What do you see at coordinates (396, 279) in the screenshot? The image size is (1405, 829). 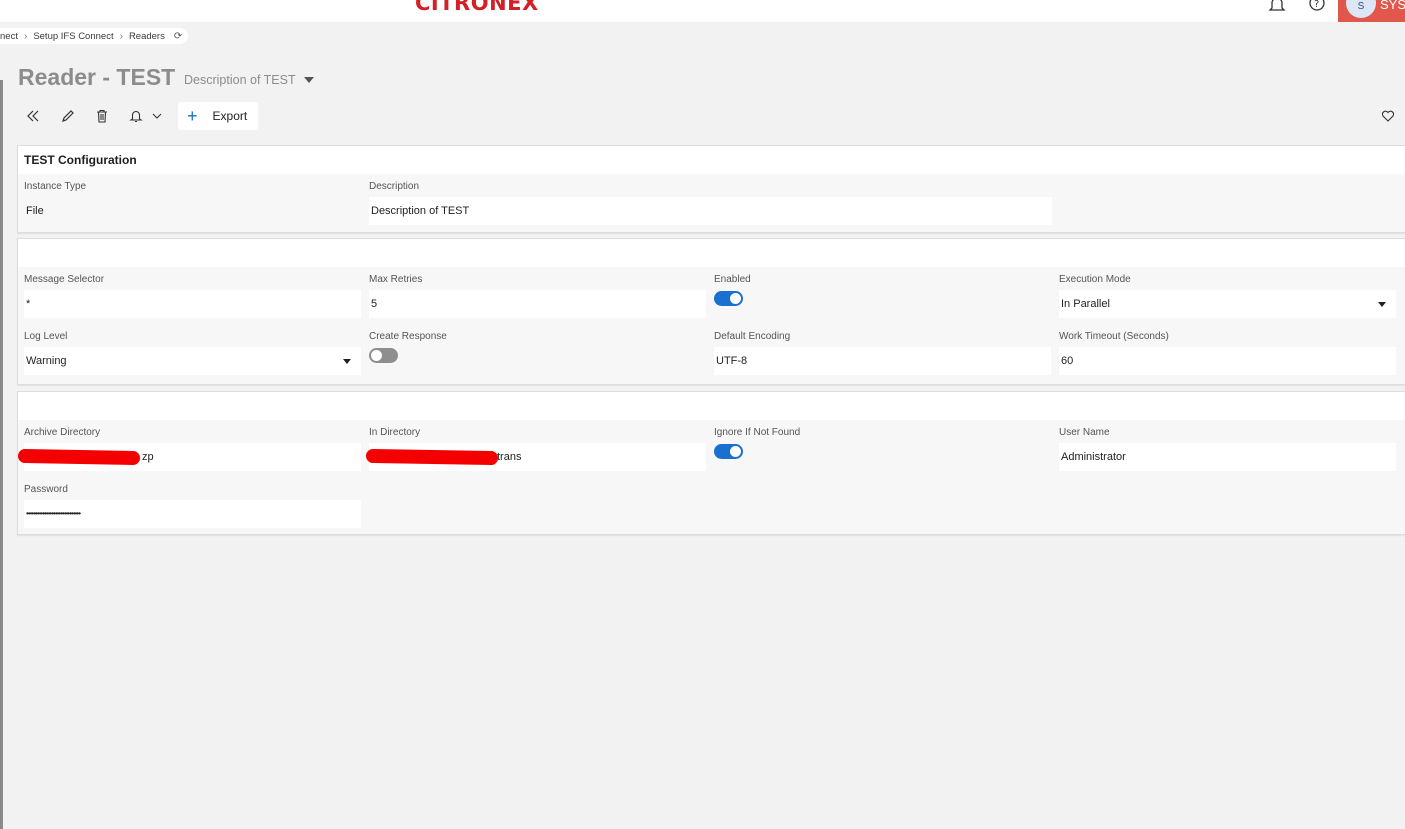 I see `field-label: Max Retries` at bounding box center [396, 279].